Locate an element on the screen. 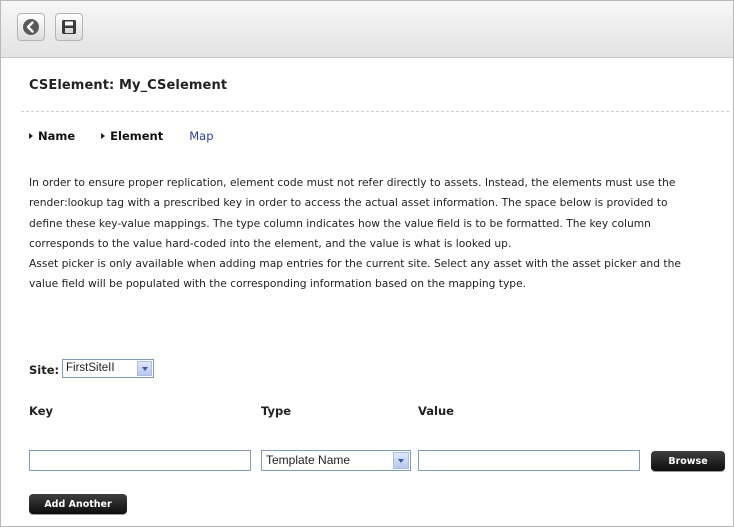 This screenshot has width=734, height=527. tab-label: Name is located at coordinates (57, 136).